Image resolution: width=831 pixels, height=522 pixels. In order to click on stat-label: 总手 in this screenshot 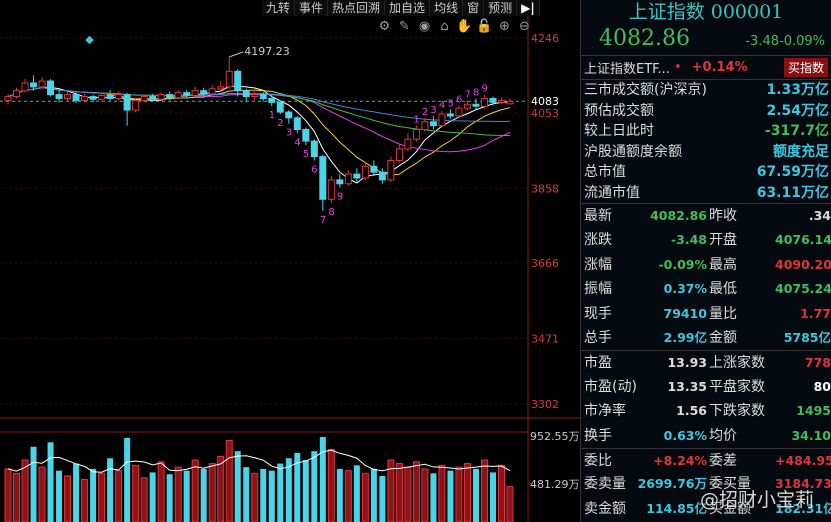, I will do `click(598, 337)`.